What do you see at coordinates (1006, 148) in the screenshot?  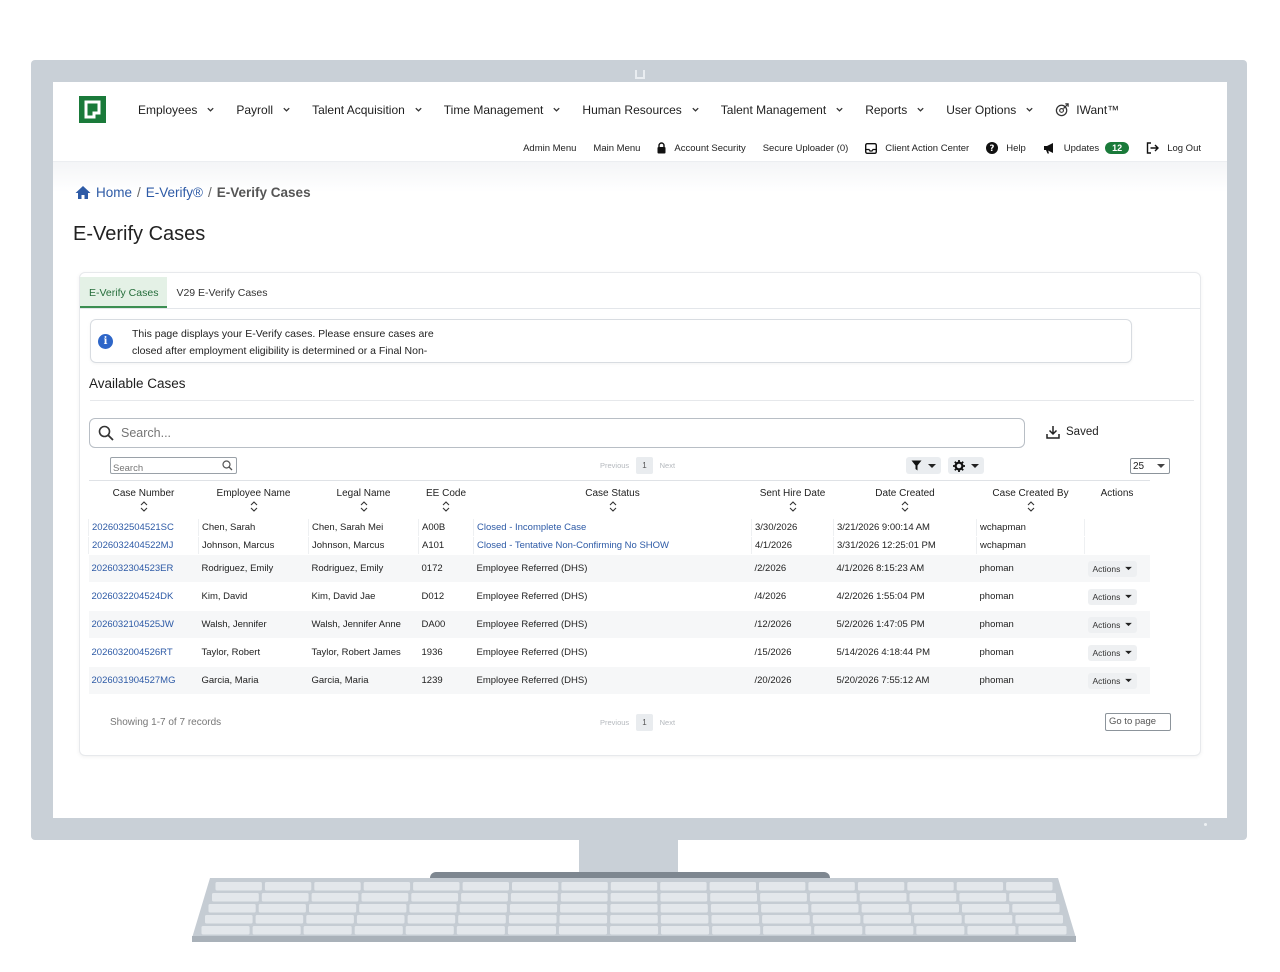 I see `help-link: ? Help` at bounding box center [1006, 148].